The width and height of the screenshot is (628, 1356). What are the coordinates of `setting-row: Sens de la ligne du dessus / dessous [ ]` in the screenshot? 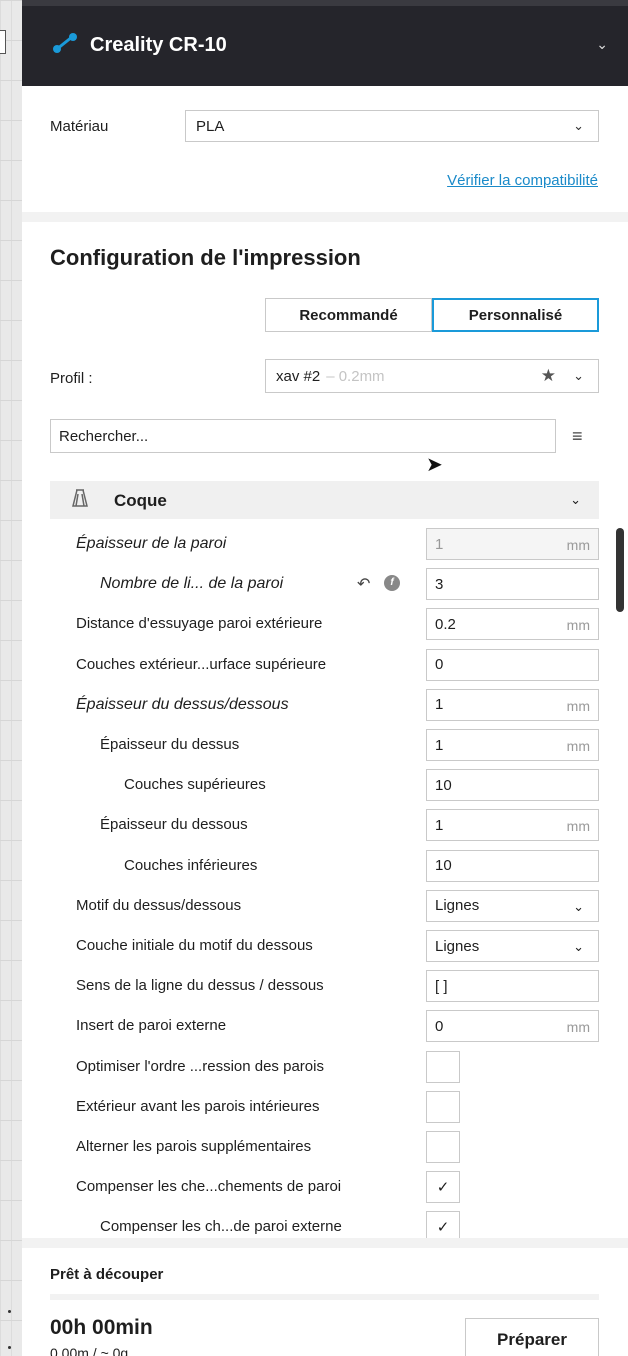 It's located at (325, 986).